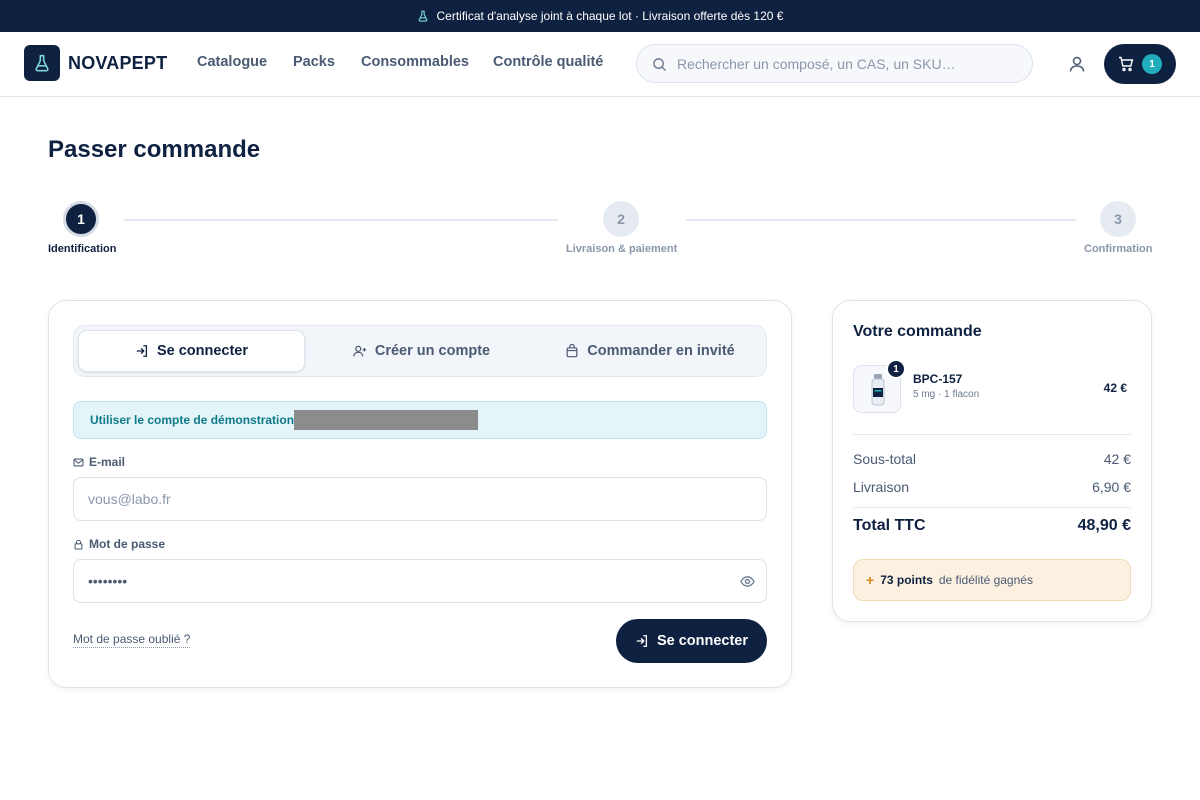  Describe the element at coordinates (408, 499) in the screenshot. I see `email-input` at that location.